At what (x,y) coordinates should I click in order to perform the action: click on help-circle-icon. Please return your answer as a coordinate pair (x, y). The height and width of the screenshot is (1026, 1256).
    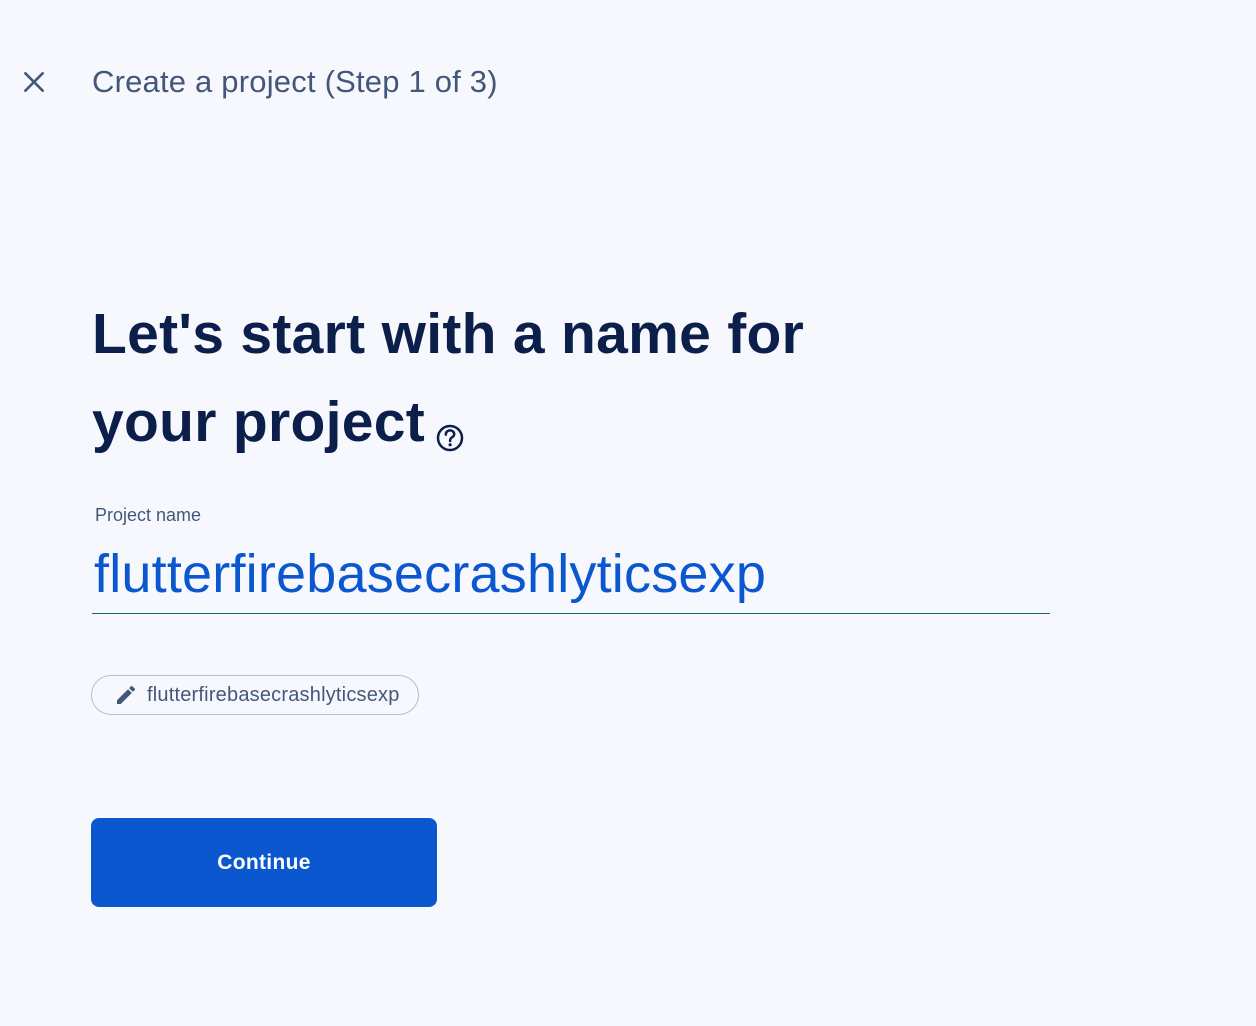
    Looking at the image, I should click on (450, 421).